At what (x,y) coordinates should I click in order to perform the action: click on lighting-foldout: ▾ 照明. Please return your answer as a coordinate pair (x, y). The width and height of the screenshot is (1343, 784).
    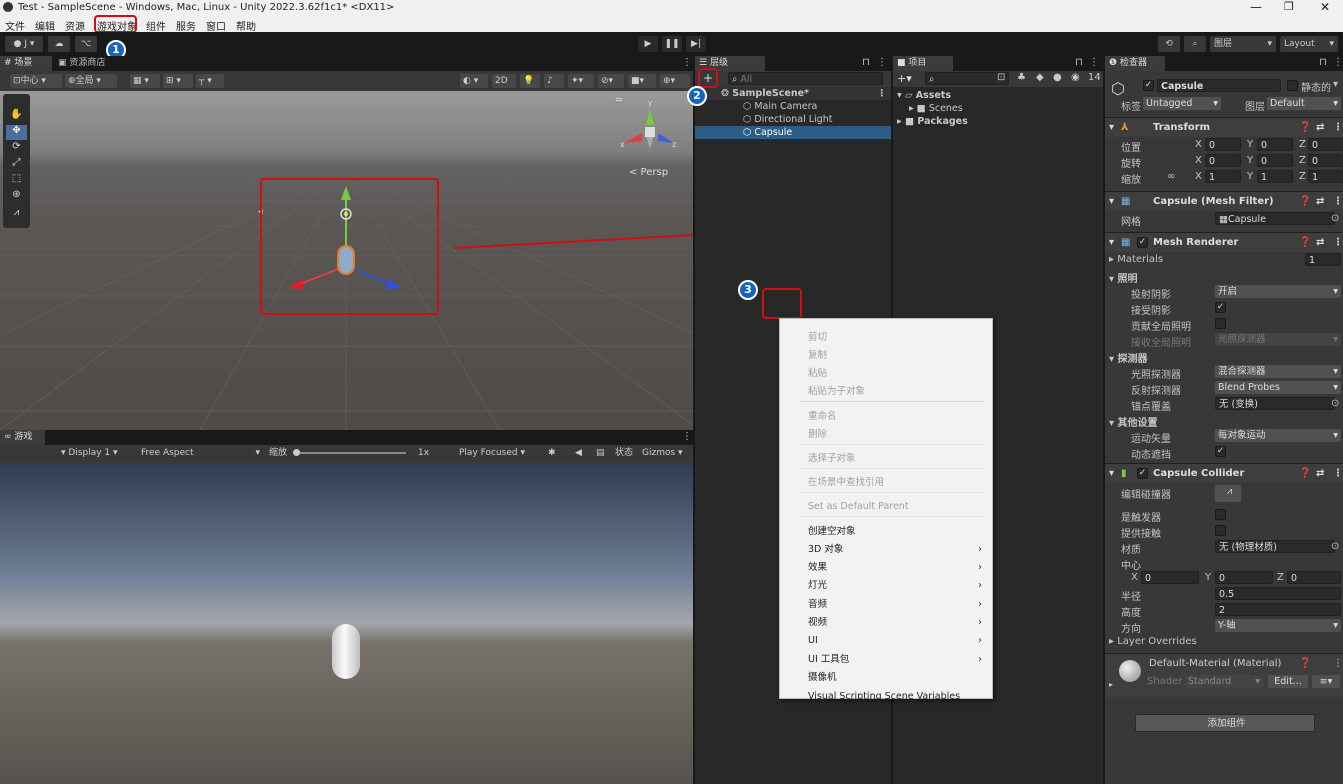
    Looking at the image, I should click on (1123, 277).